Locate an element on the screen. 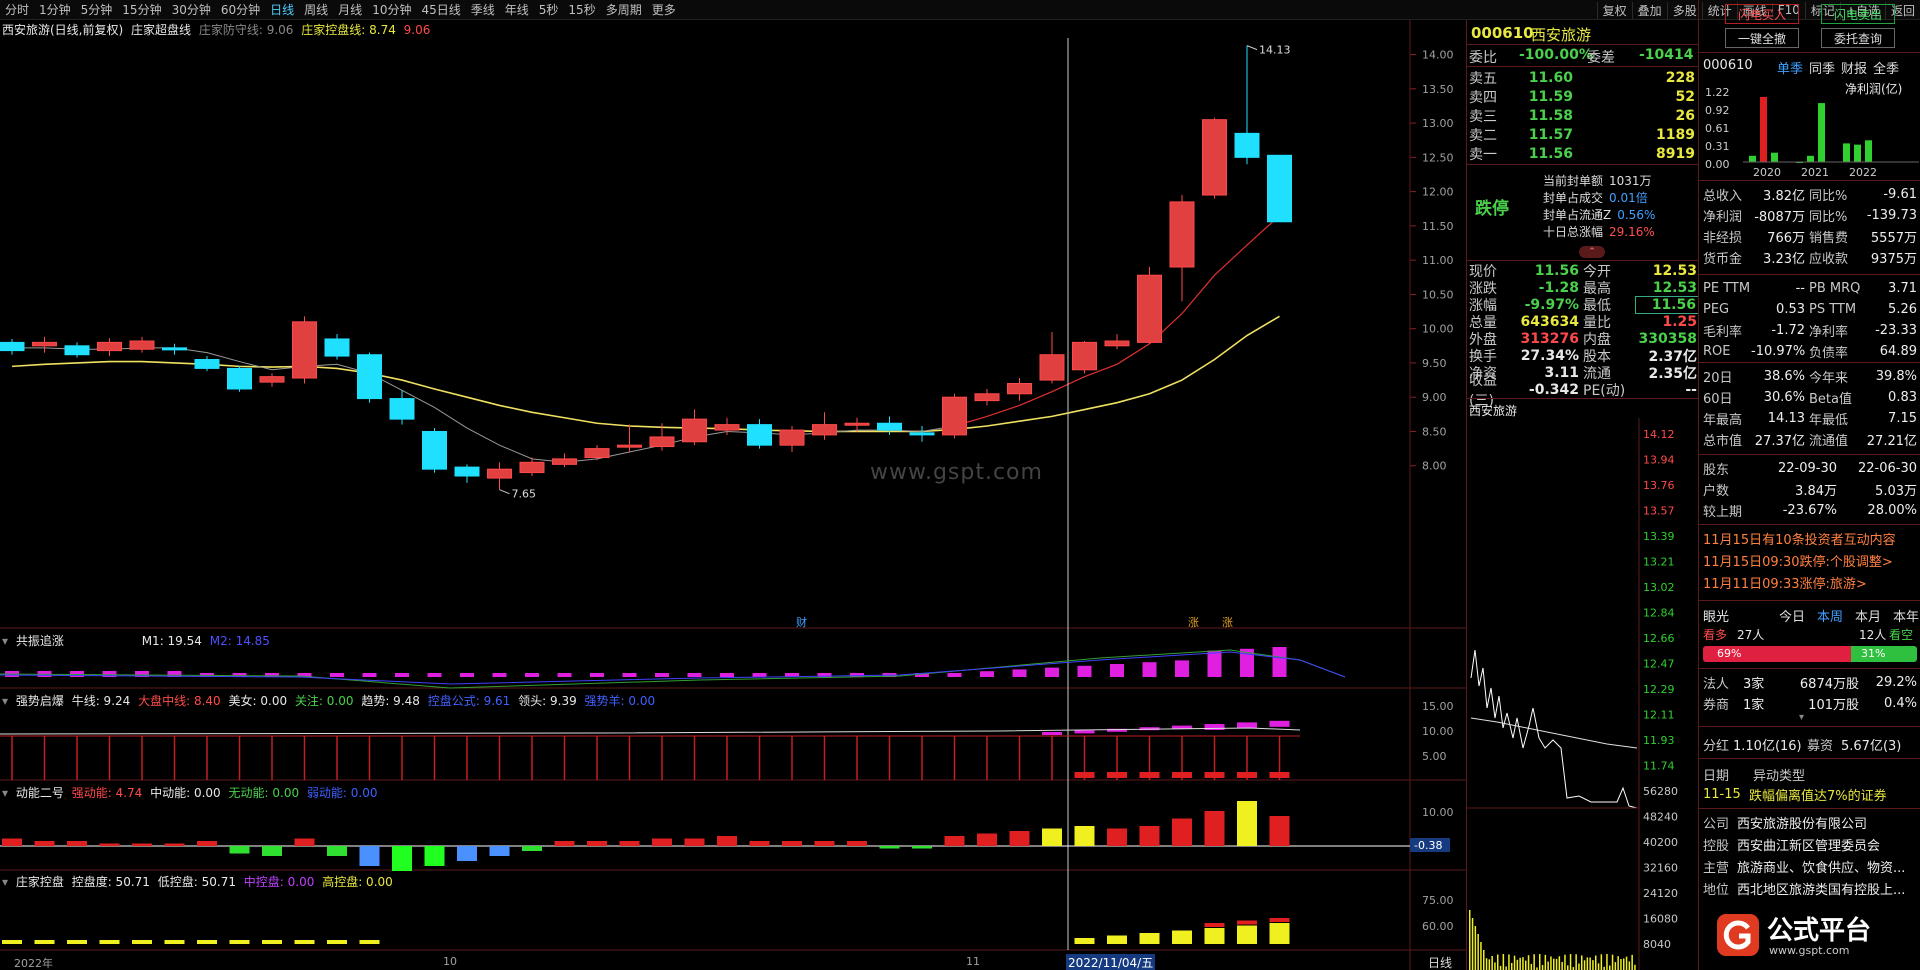 The height and width of the screenshot is (970, 1920). eye-tab: 本月 is located at coordinates (1868, 615).